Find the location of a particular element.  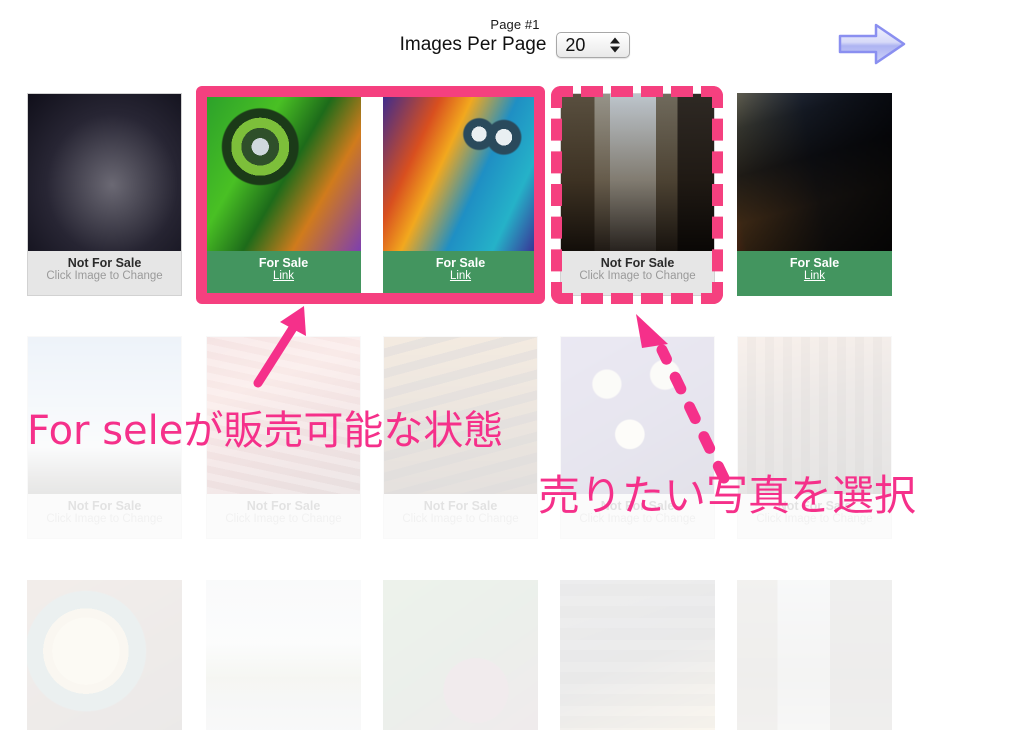

card-status: For Sale is located at coordinates (814, 263).